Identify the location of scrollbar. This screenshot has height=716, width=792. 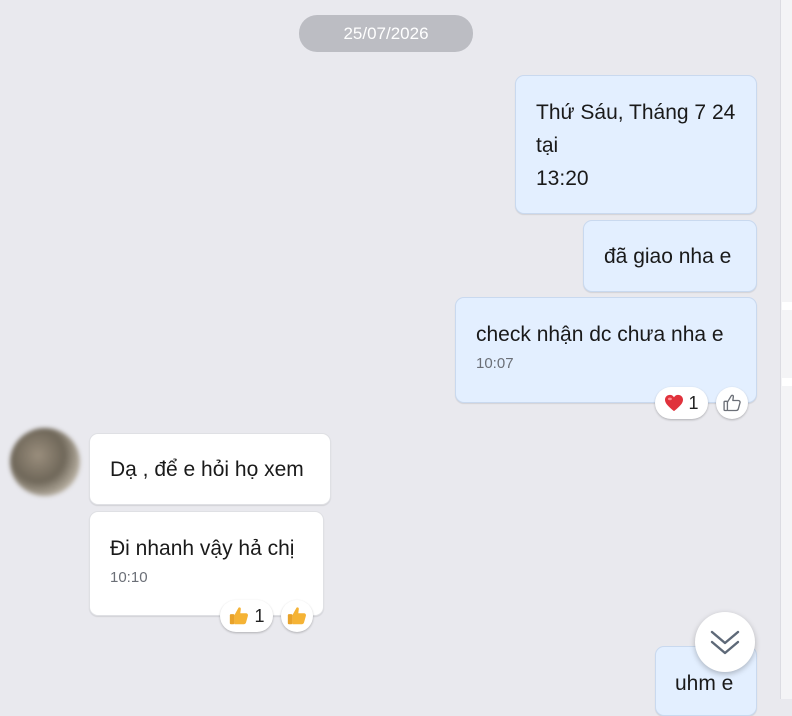
(786, 349).